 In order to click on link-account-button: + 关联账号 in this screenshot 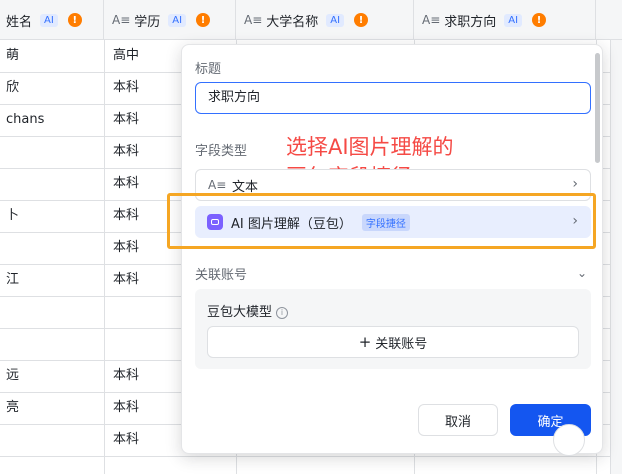, I will do `click(393, 342)`.